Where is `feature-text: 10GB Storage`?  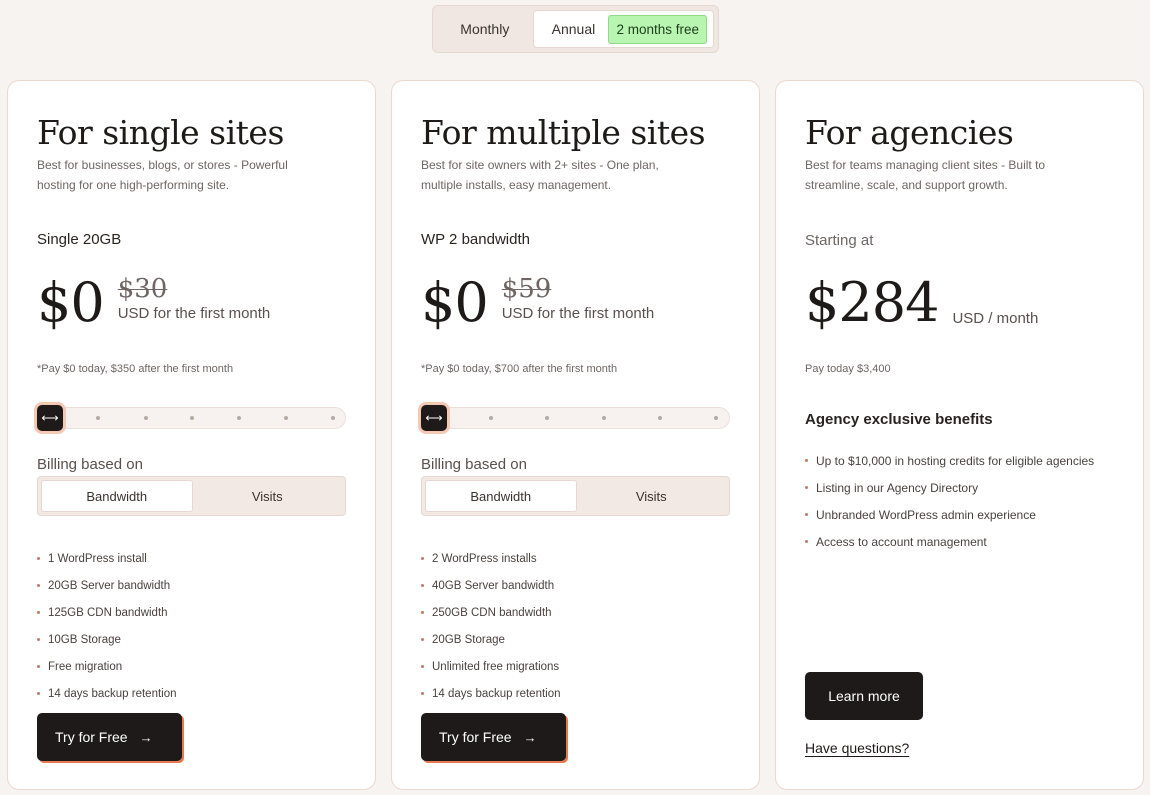
feature-text: 10GB Storage is located at coordinates (84, 639).